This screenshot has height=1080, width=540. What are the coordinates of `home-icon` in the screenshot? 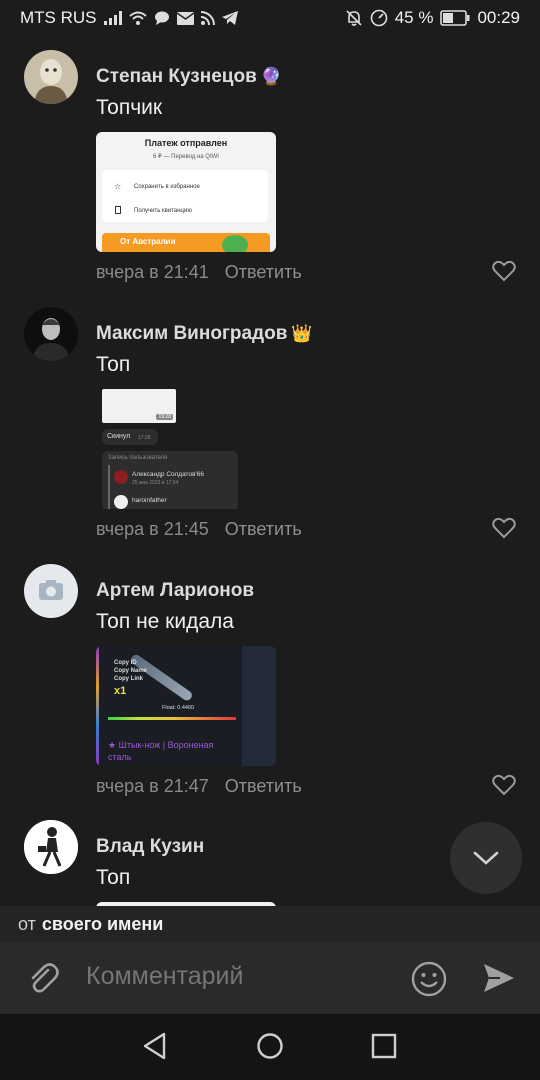 It's located at (270, 1048).